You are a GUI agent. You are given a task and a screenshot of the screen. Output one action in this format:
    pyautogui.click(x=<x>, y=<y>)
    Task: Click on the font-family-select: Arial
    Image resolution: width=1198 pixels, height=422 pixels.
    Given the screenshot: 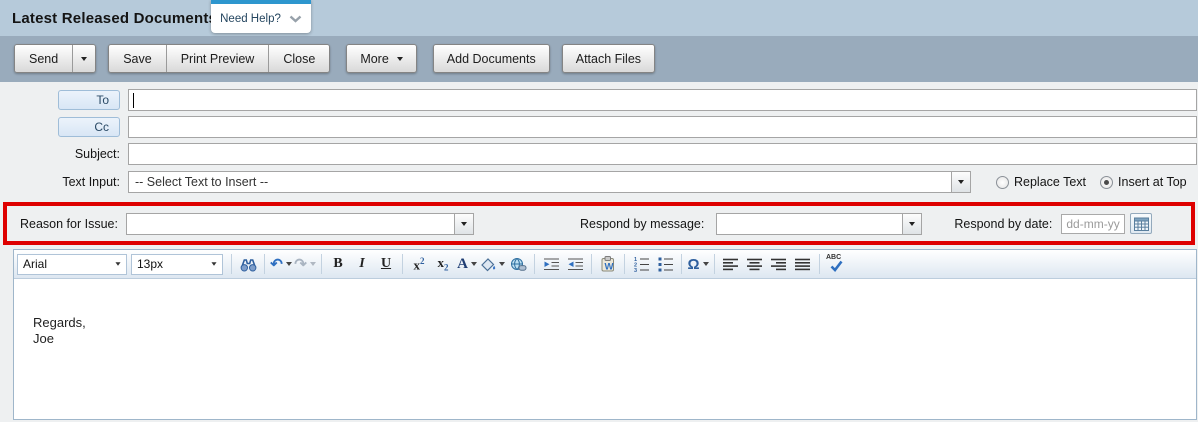 What is the action you would take?
    pyautogui.click(x=72, y=264)
    